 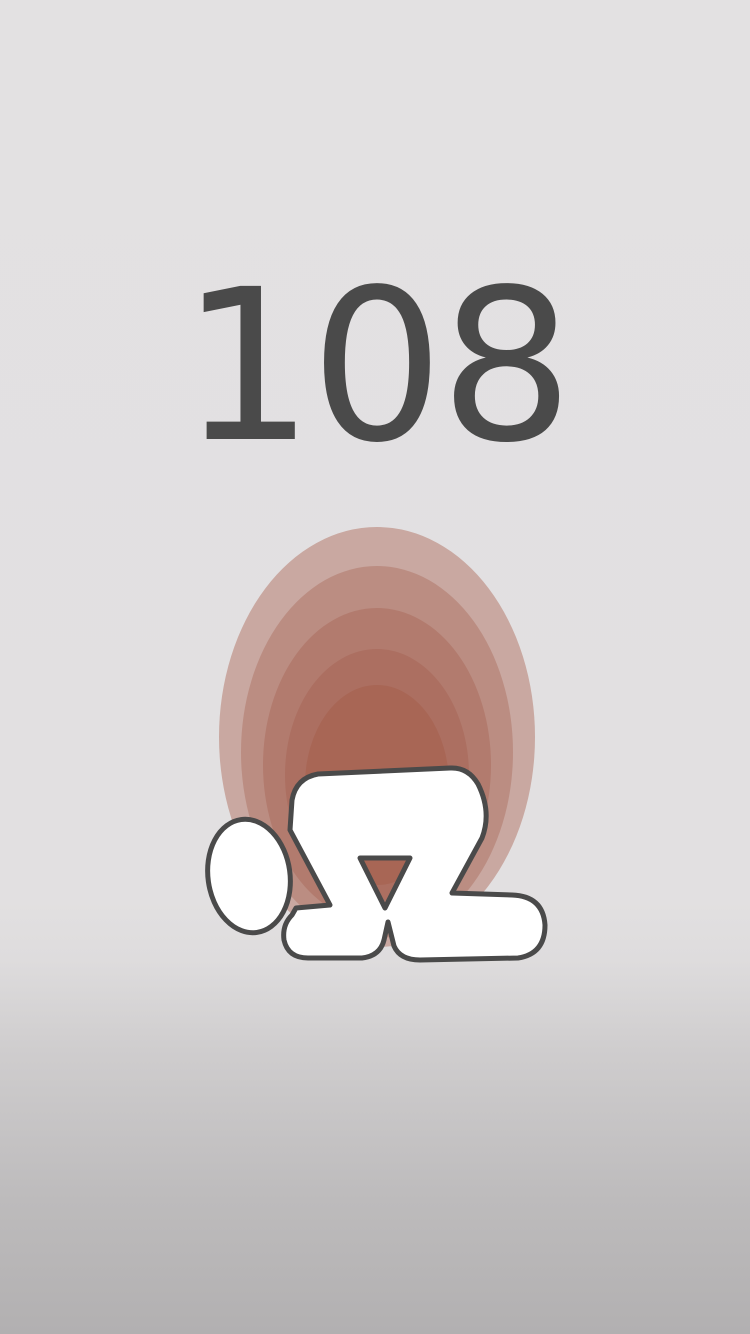 What do you see at coordinates (249, 876) in the screenshot?
I see `figure-head` at bounding box center [249, 876].